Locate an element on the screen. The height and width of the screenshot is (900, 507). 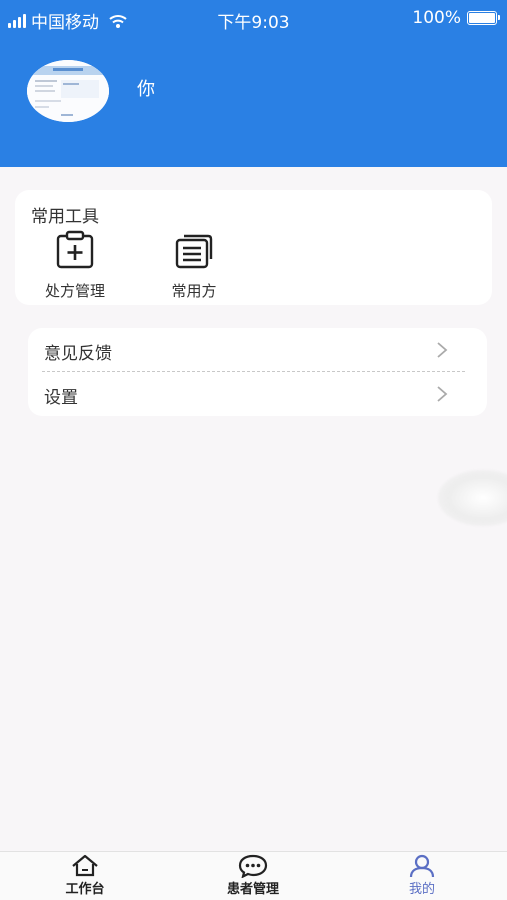
chat-icon is located at coordinates (253, 866).